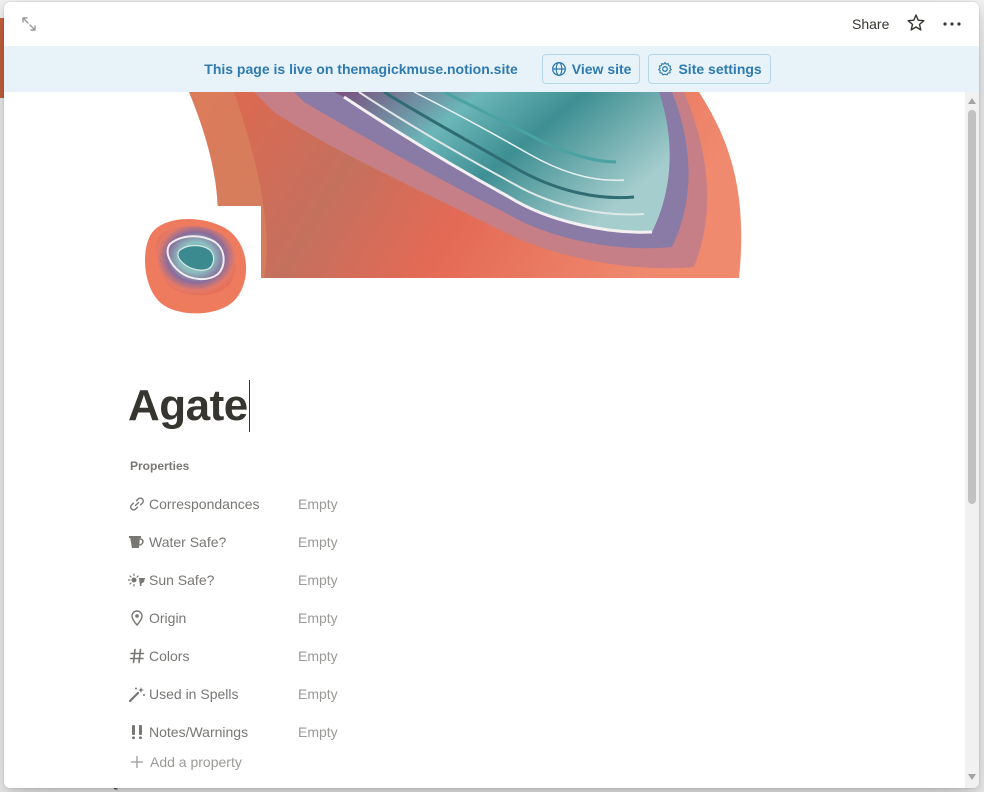 Image resolution: width=984 pixels, height=792 pixels. Describe the element at coordinates (137, 618) in the screenshot. I see `location-pin-icon` at that location.